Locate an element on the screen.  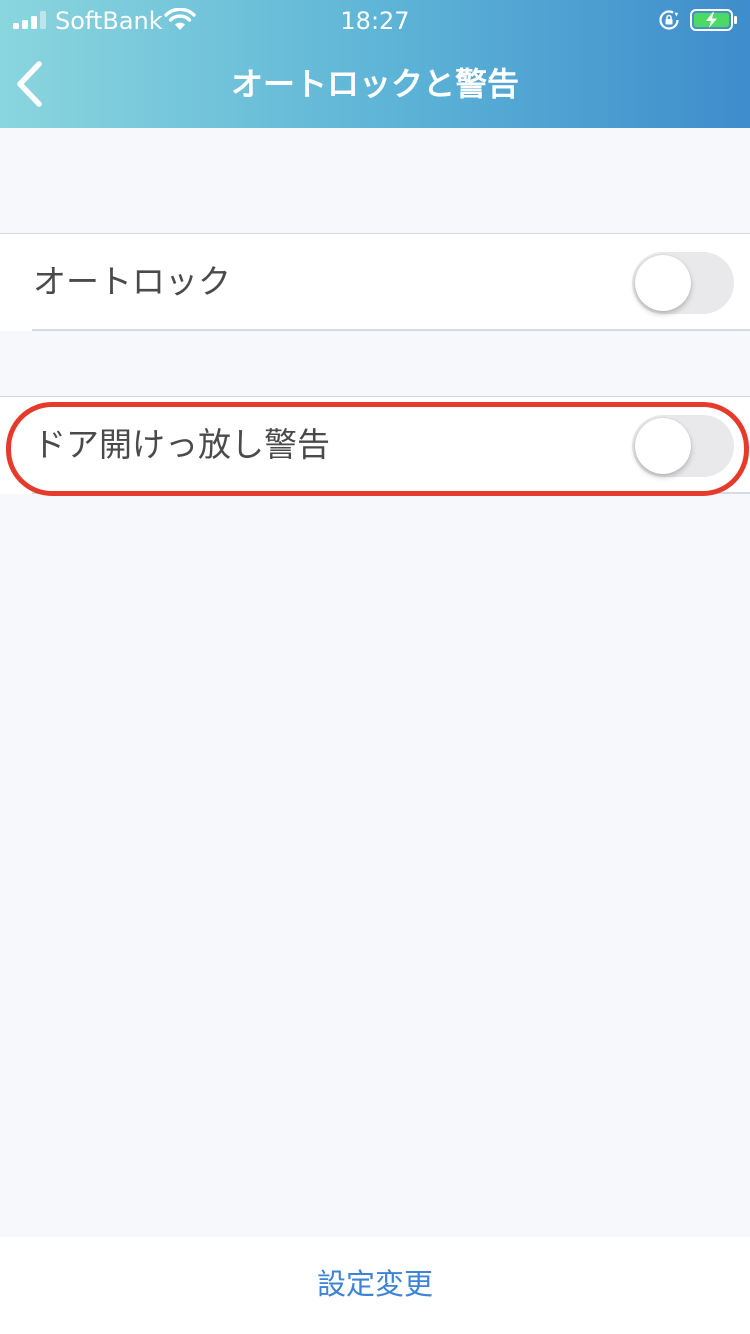
status-bar: SoftBank 18:27 is located at coordinates (375, 21).